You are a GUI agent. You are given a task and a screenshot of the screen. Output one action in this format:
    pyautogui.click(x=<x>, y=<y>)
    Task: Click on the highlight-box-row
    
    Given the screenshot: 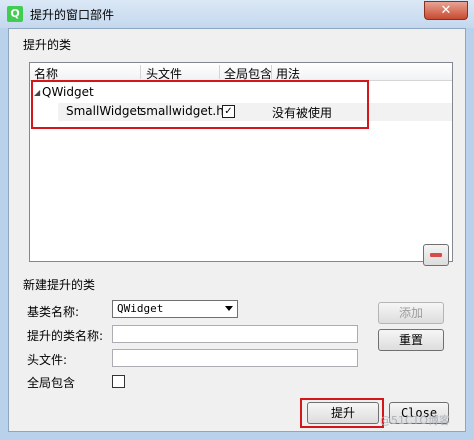 What is the action you would take?
    pyautogui.click(x=200, y=104)
    